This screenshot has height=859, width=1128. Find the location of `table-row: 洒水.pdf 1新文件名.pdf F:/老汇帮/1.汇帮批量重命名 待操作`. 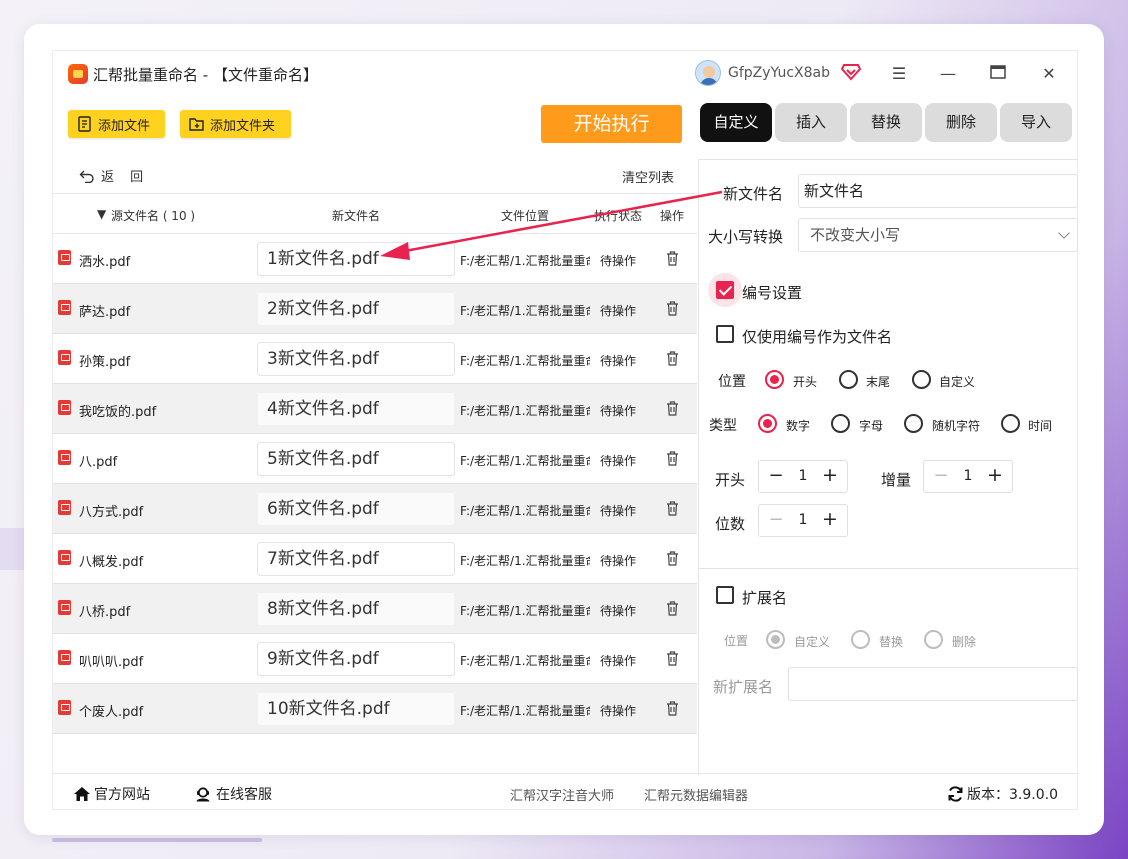

table-row: 洒水.pdf 1新文件名.pdf F:/老汇帮/1.汇帮批量重命名 待操作 is located at coordinates (375, 259).